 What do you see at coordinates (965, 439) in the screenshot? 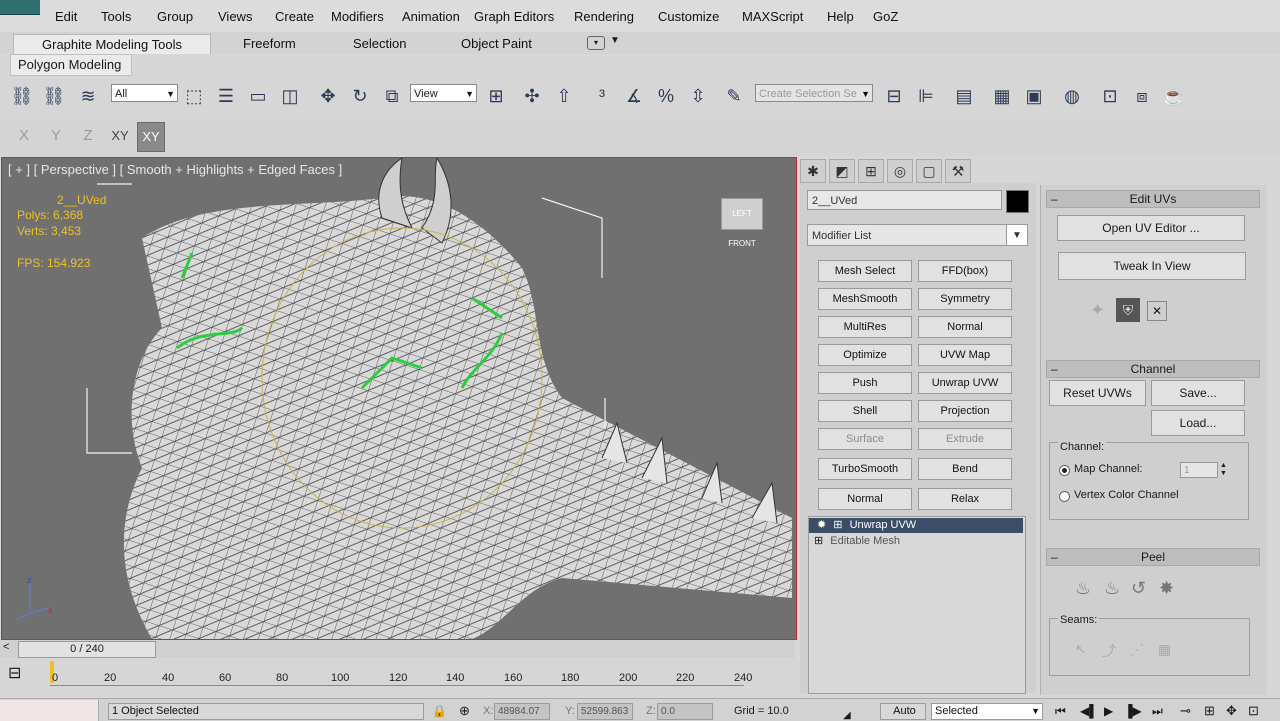
I see `mod-extrude-button: Extrude` at bounding box center [965, 439].